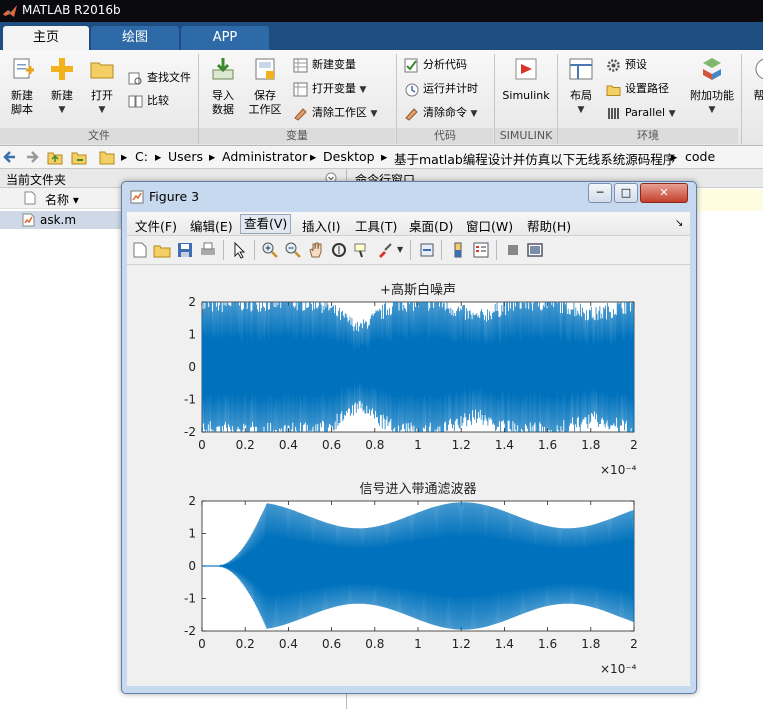 This screenshot has width=763, height=709. What do you see at coordinates (626, 193) in the screenshot?
I see `maximize-button: □` at bounding box center [626, 193].